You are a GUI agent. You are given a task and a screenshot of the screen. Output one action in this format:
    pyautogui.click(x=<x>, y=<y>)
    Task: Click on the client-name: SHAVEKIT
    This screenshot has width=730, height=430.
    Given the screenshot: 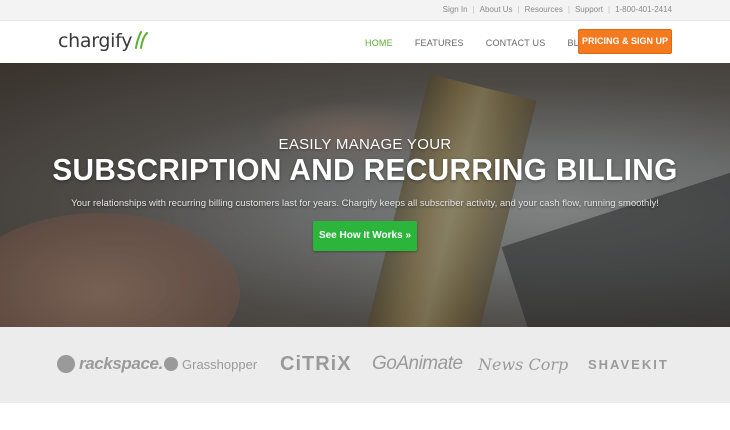 What is the action you would take?
    pyautogui.click(x=628, y=364)
    